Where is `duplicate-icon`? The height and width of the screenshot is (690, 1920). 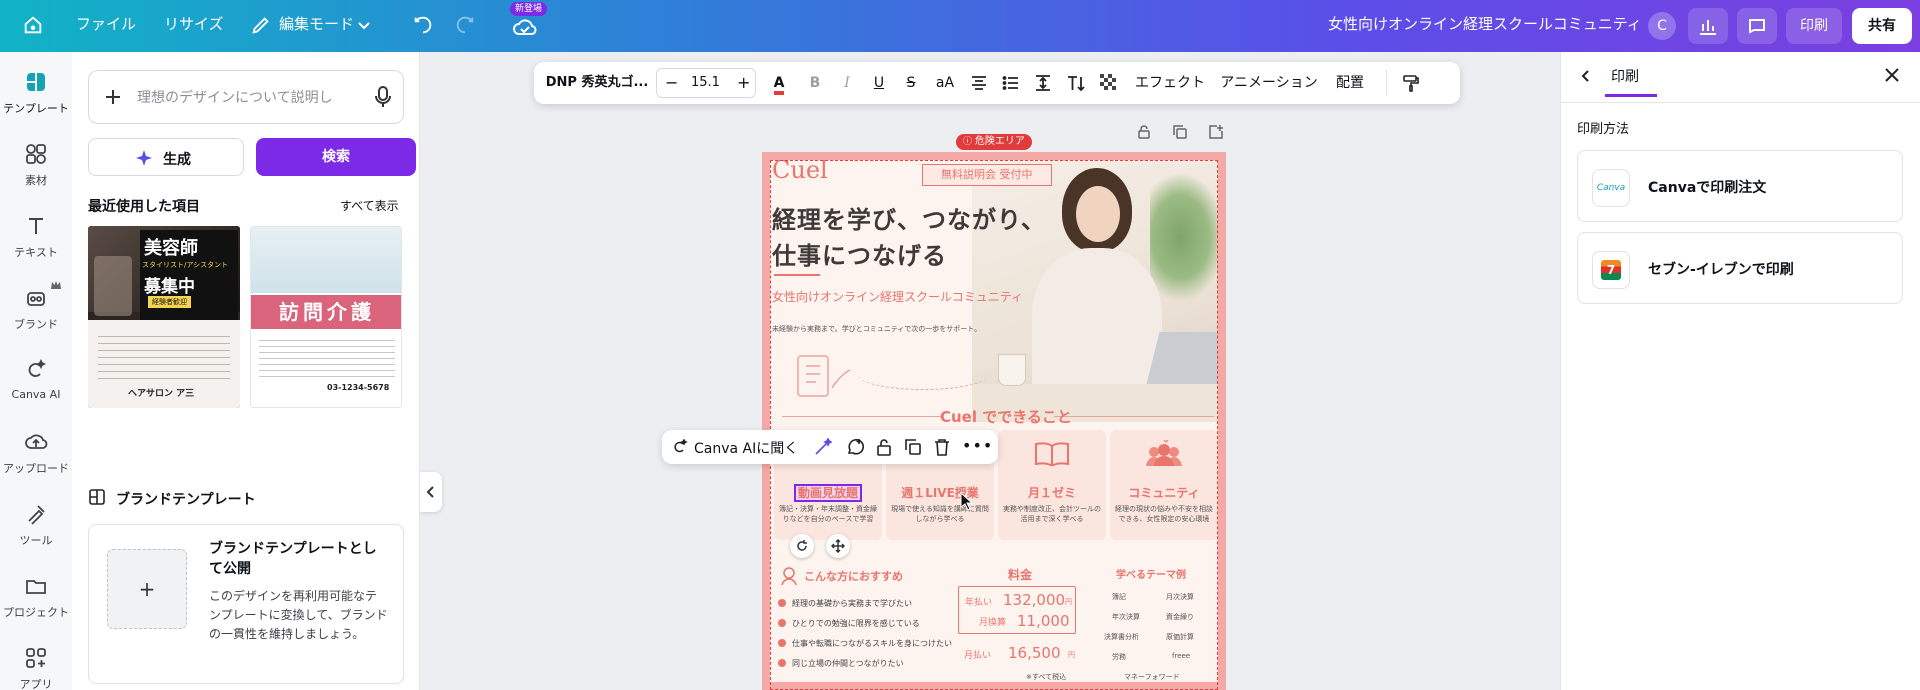
duplicate-icon is located at coordinates (913, 447).